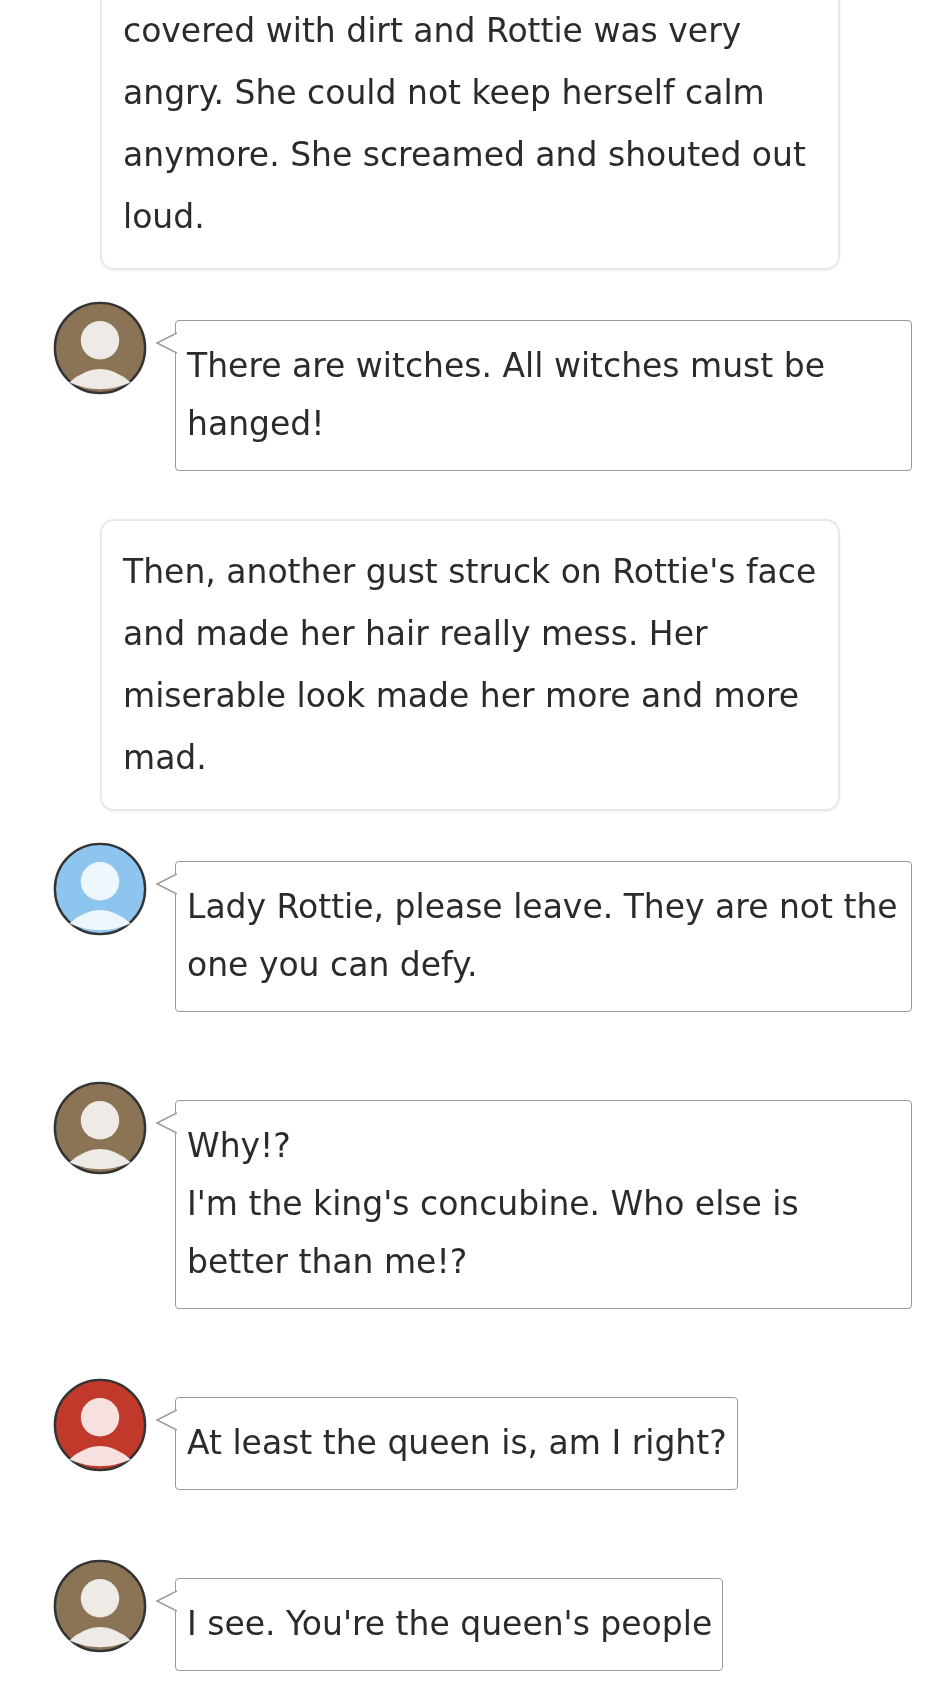 The image size is (940, 1682). Describe the element at coordinates (450, 1624) in the screenshot. I see `message-text: I see. You're the queen's people` at that location.